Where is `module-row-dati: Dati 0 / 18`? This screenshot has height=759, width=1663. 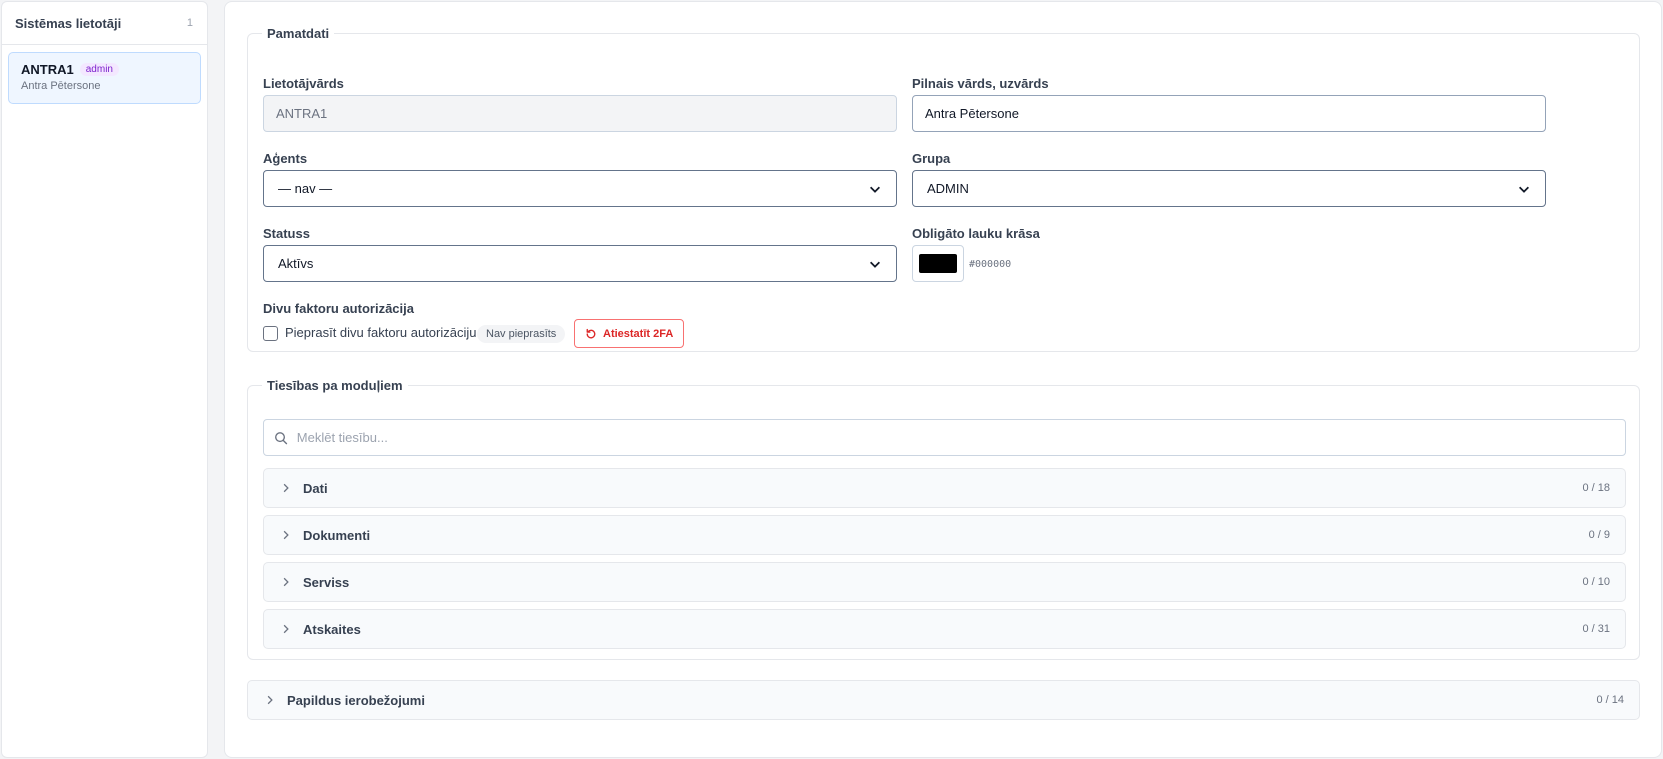
module-row-dati: Dati 0 / 18 is located at coordinates (944, 488).